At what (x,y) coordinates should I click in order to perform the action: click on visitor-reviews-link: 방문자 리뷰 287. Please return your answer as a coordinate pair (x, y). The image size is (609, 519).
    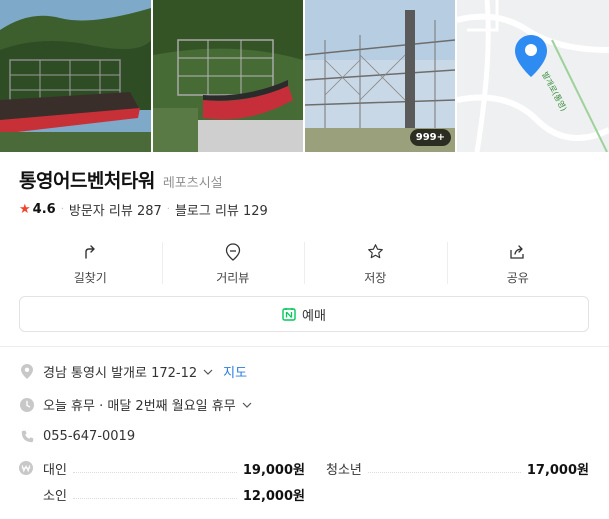
    Looking at the image, I should click on (115, 209).